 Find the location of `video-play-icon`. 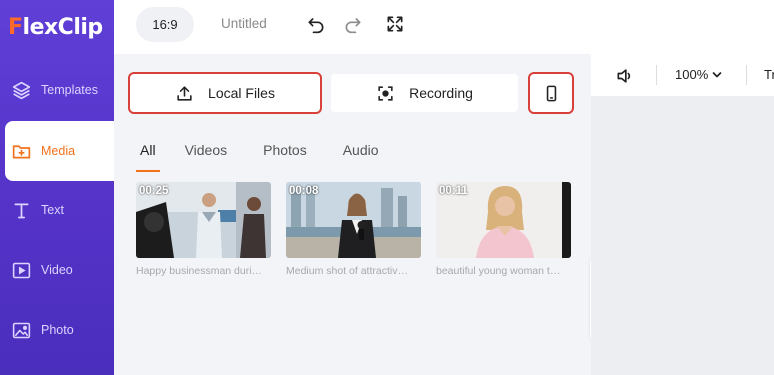

video-play-icon is located at coordinates (21, 270).